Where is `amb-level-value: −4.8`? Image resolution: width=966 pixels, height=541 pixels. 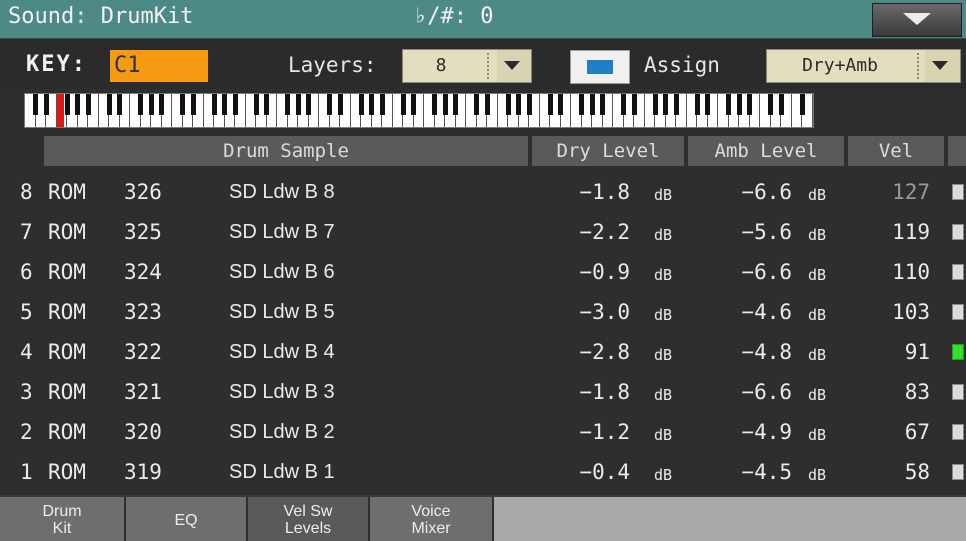
amb-level-value: −4.8 is located at coordinates (746, 352).